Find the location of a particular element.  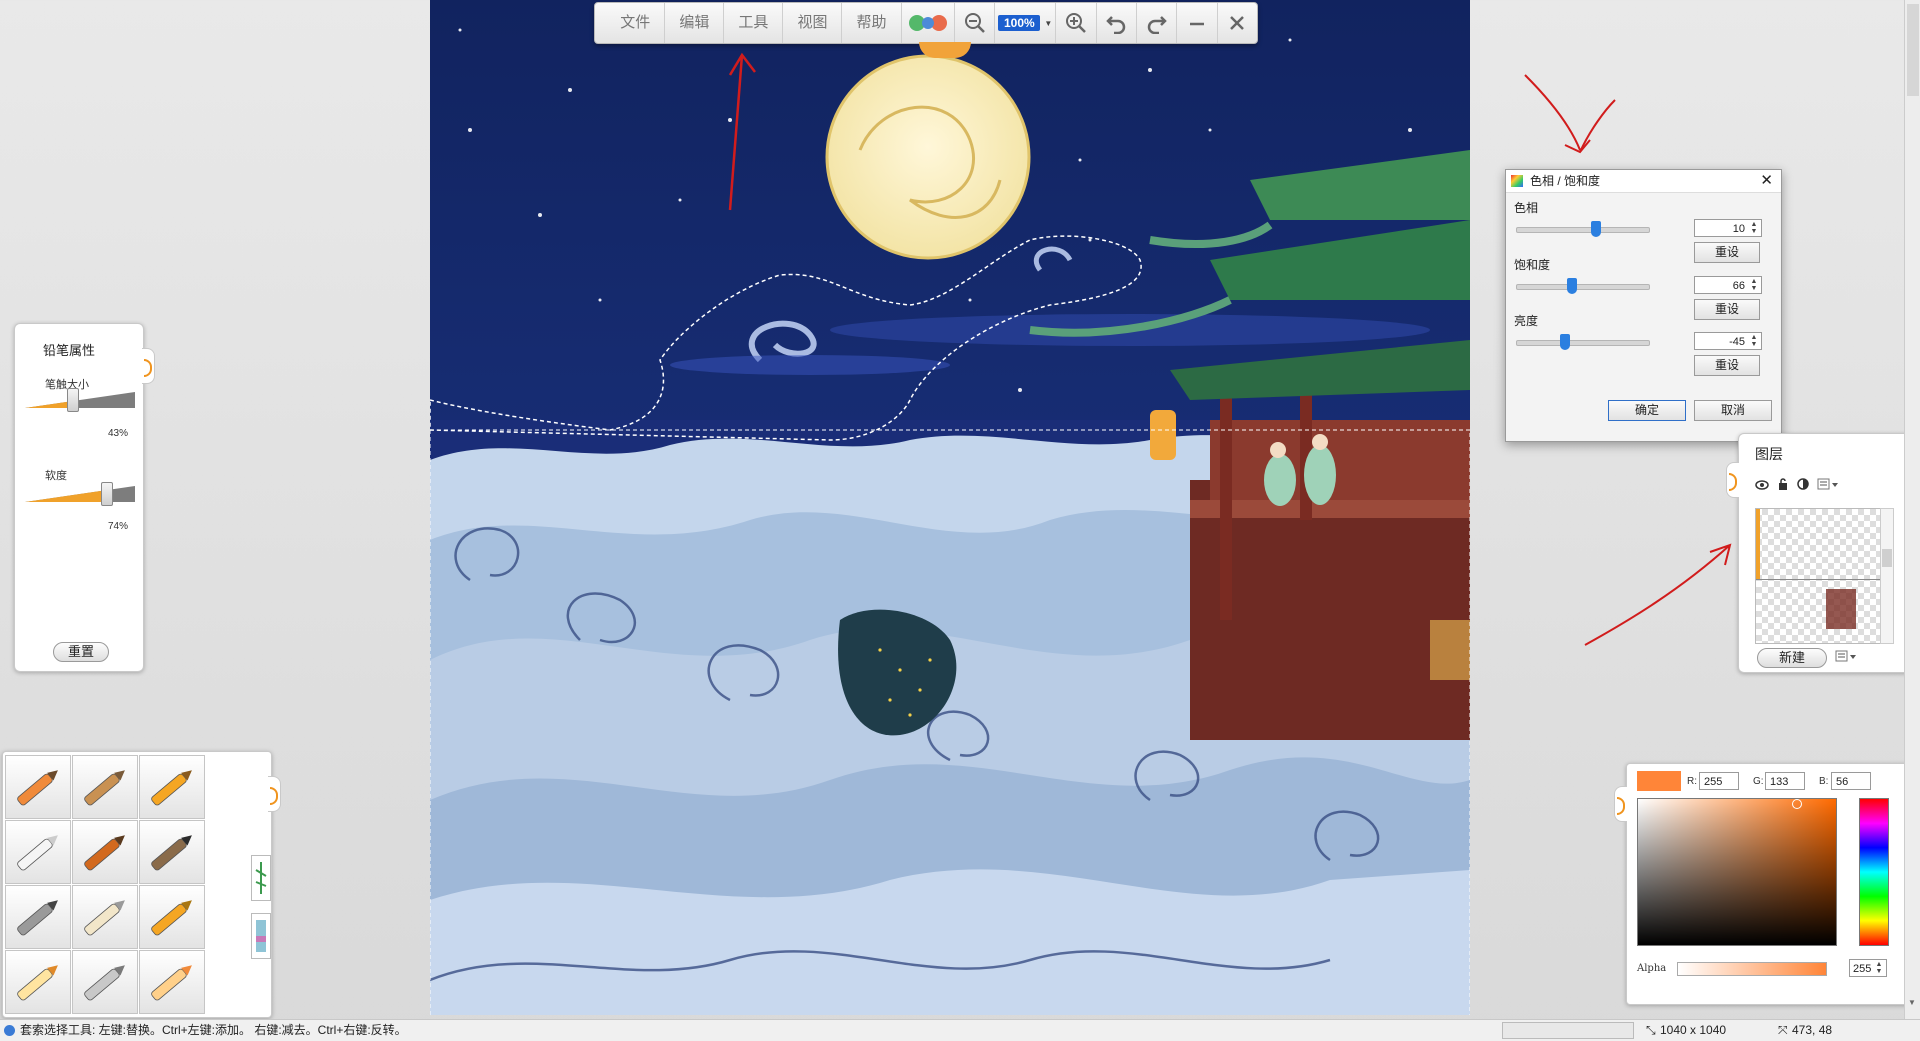

hue-slider-thumb is located at coordinates (1596, 229).